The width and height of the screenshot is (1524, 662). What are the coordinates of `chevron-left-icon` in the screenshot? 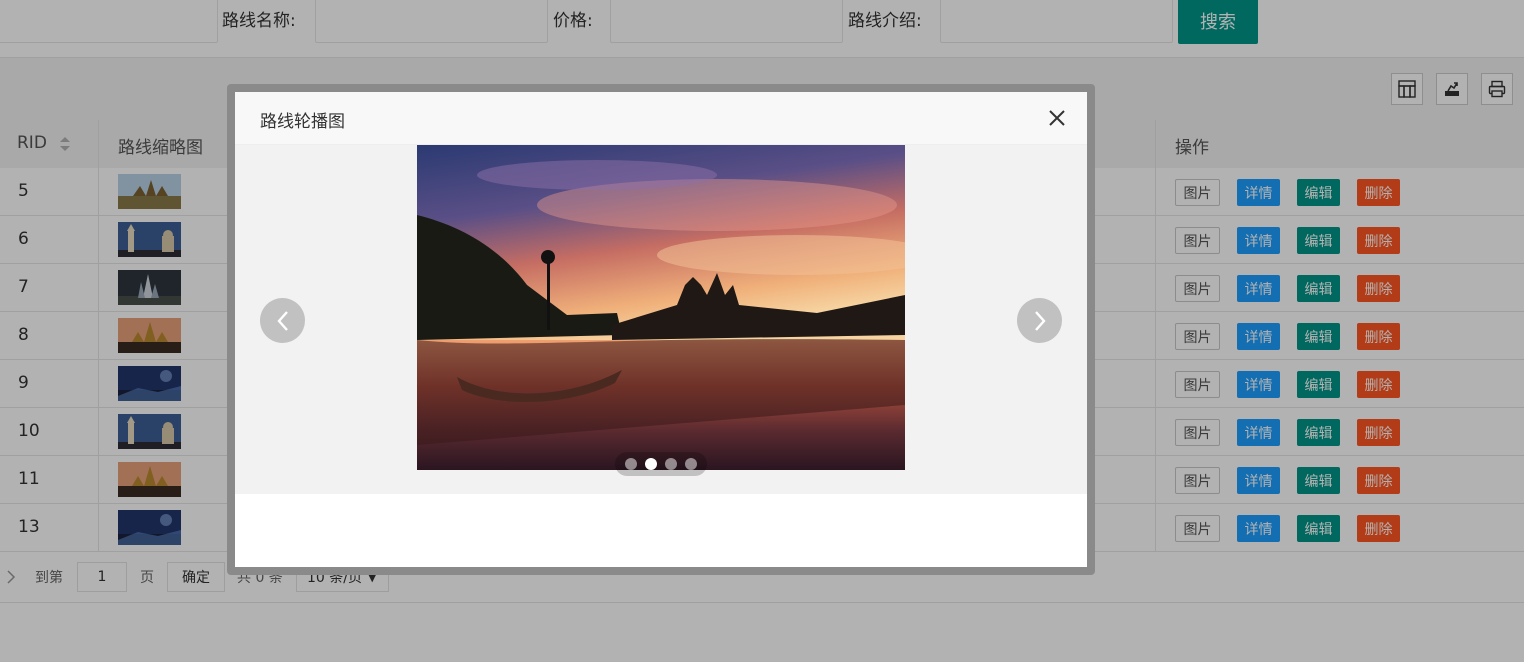 It's located at (282, 320).